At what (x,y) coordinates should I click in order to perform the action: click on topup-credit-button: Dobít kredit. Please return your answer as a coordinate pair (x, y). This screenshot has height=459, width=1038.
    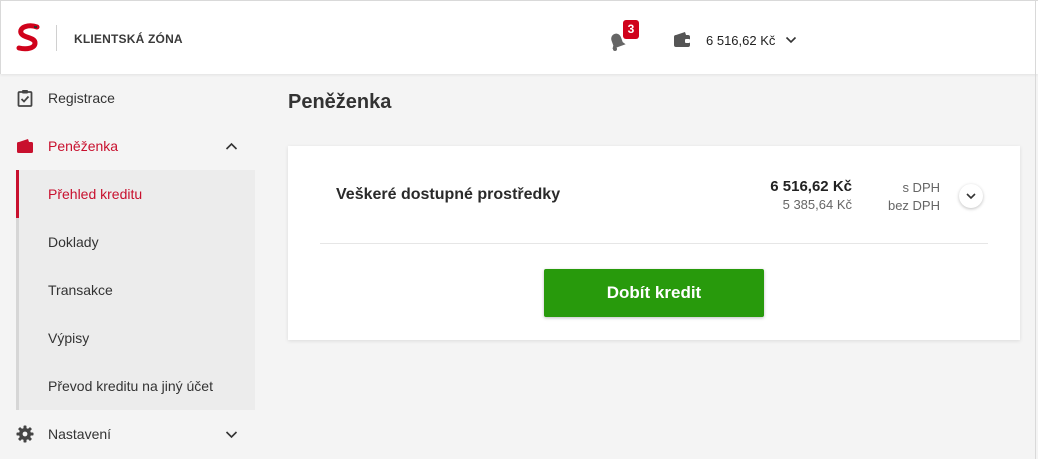
    Looking at the image, I should click on (654, 293).